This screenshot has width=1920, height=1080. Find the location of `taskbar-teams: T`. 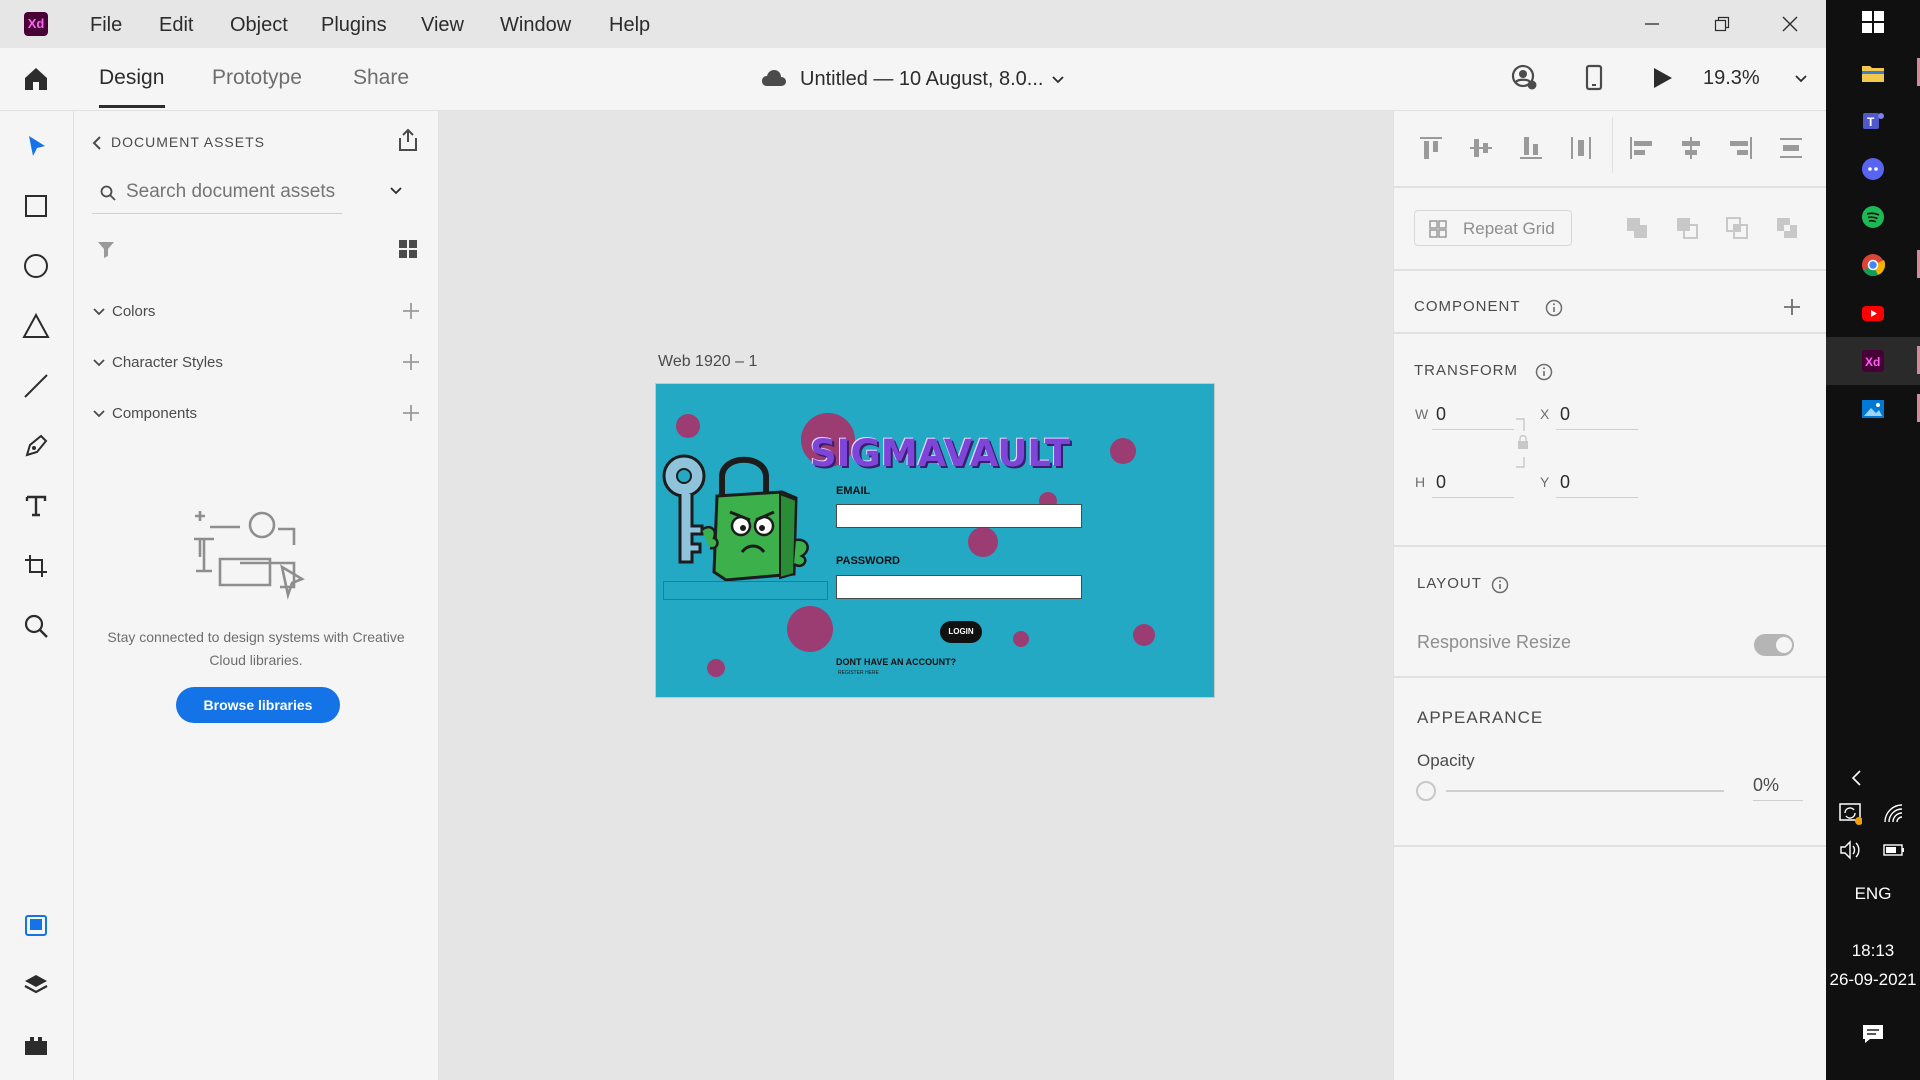

taskbar-teams: T is located at coordinates (1873, 121).